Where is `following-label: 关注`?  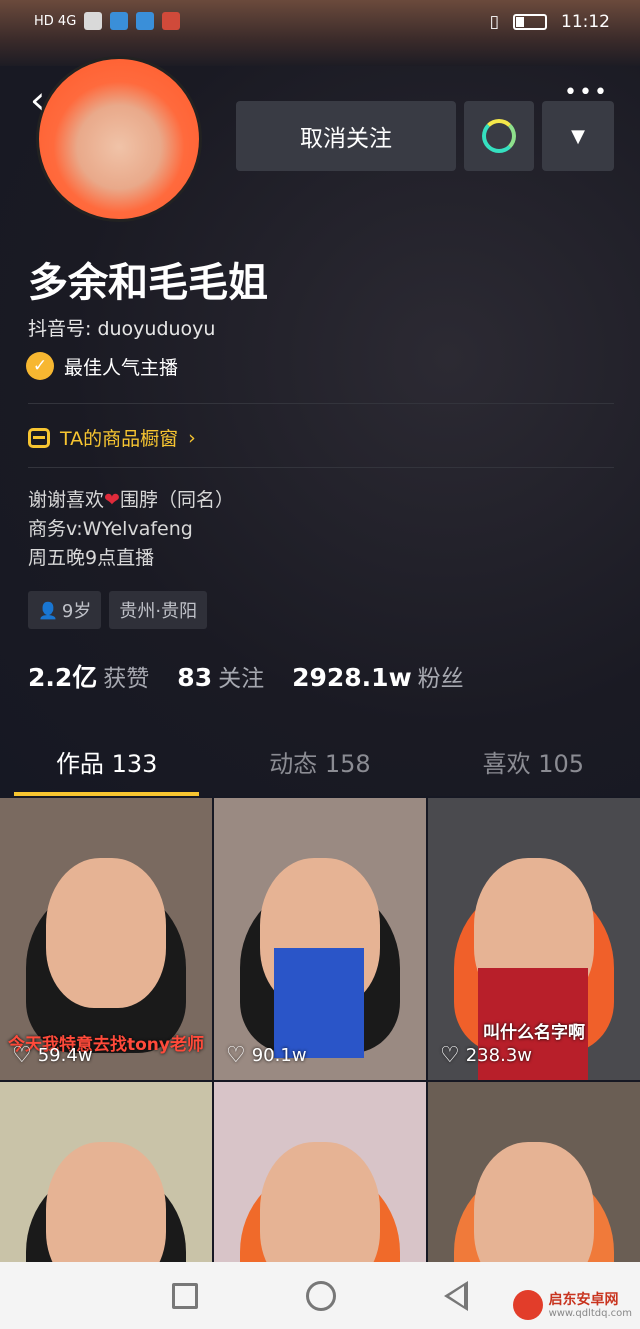 following-label: 关注 is located at coordinates (241, 679).